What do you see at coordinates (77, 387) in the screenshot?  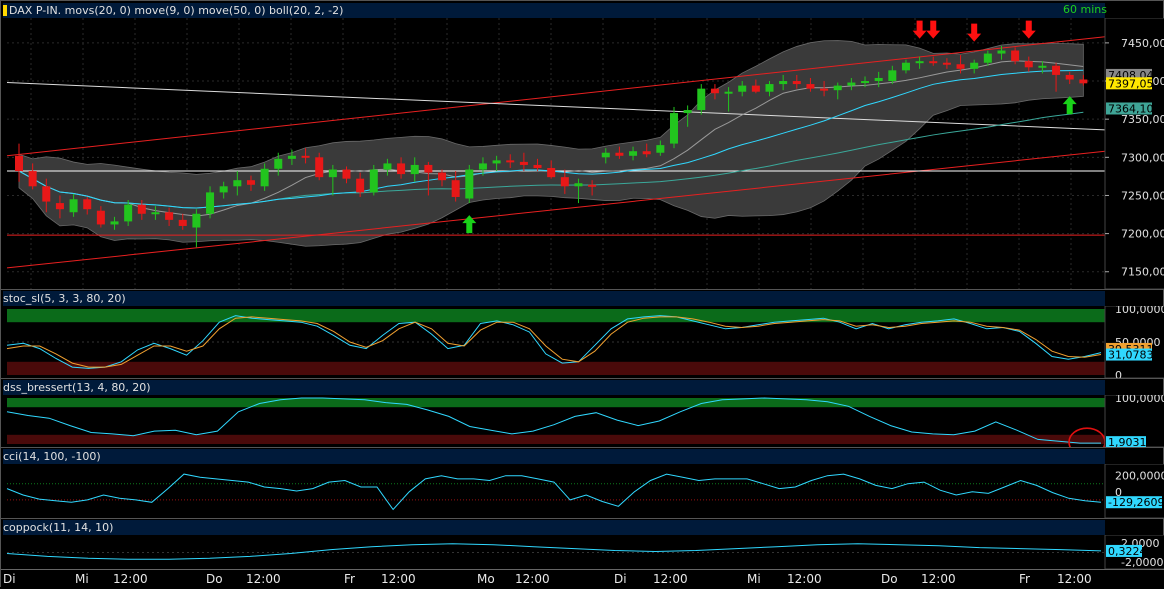 I see `dss-panel-title: dss_bressert(13, 4, 80, 20)` at bounding box center [77, 387].